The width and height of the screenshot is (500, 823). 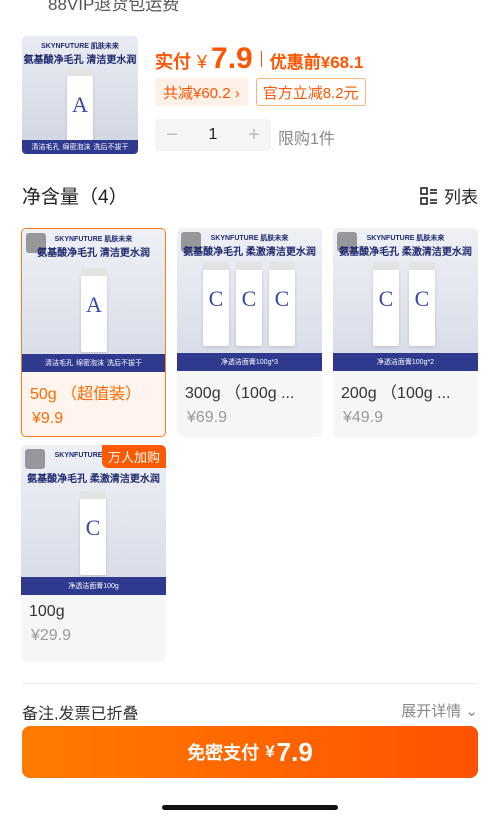 I want to click on price-yen: ¥, so click(x=202, y=62).